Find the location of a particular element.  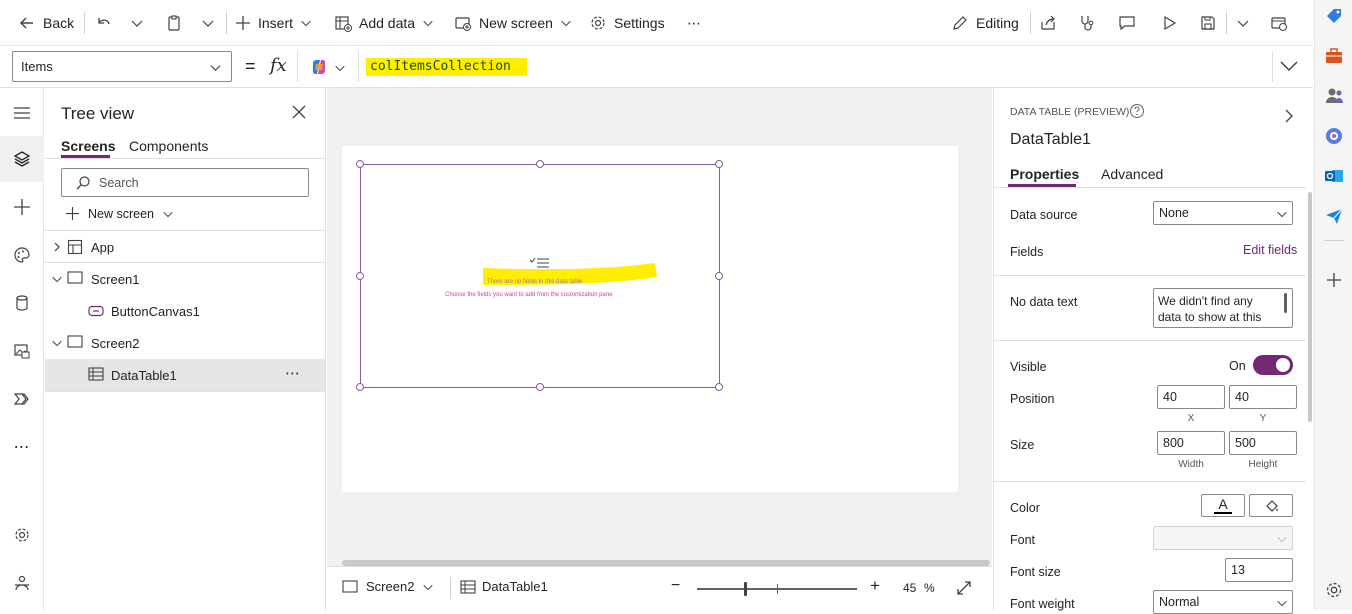

share-button is located at coordinates (1048, 23).